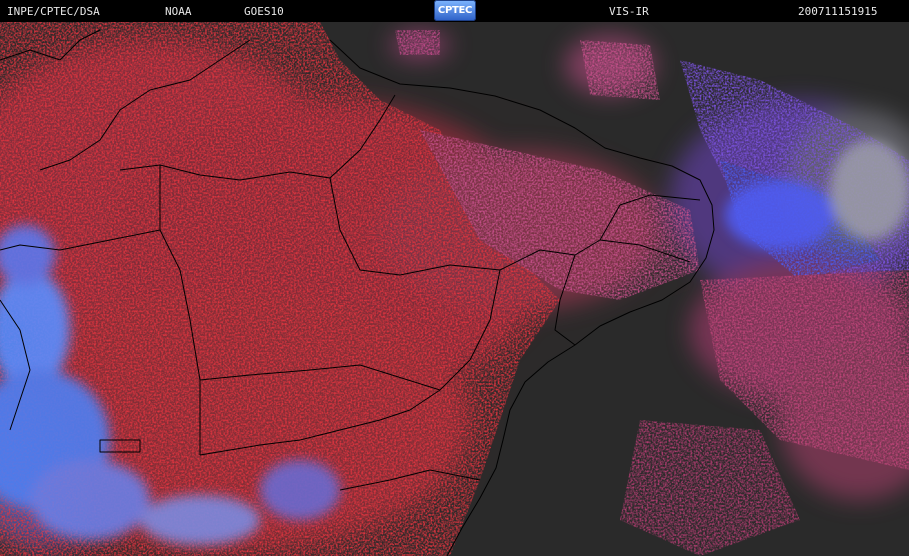  Describe the element at coordinates (53, 11) in the screenshot. I see `organization-label: INPE/CPTEC/DSA` at that location.